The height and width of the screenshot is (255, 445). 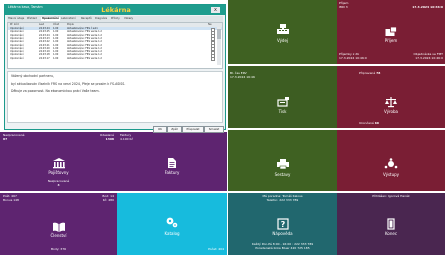 I want to click on tile-faktury: Faktury 4.100 Kč Faktury, so click(x=172, y=161).